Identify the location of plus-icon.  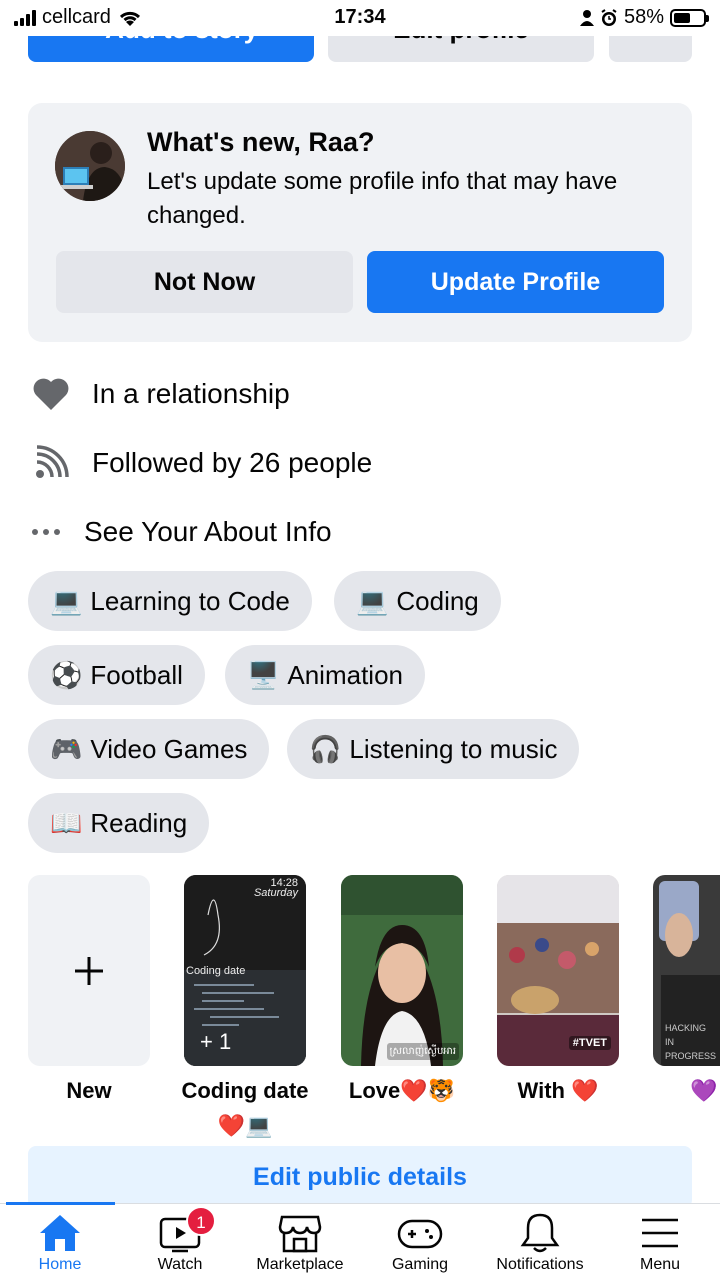
(89, 970).